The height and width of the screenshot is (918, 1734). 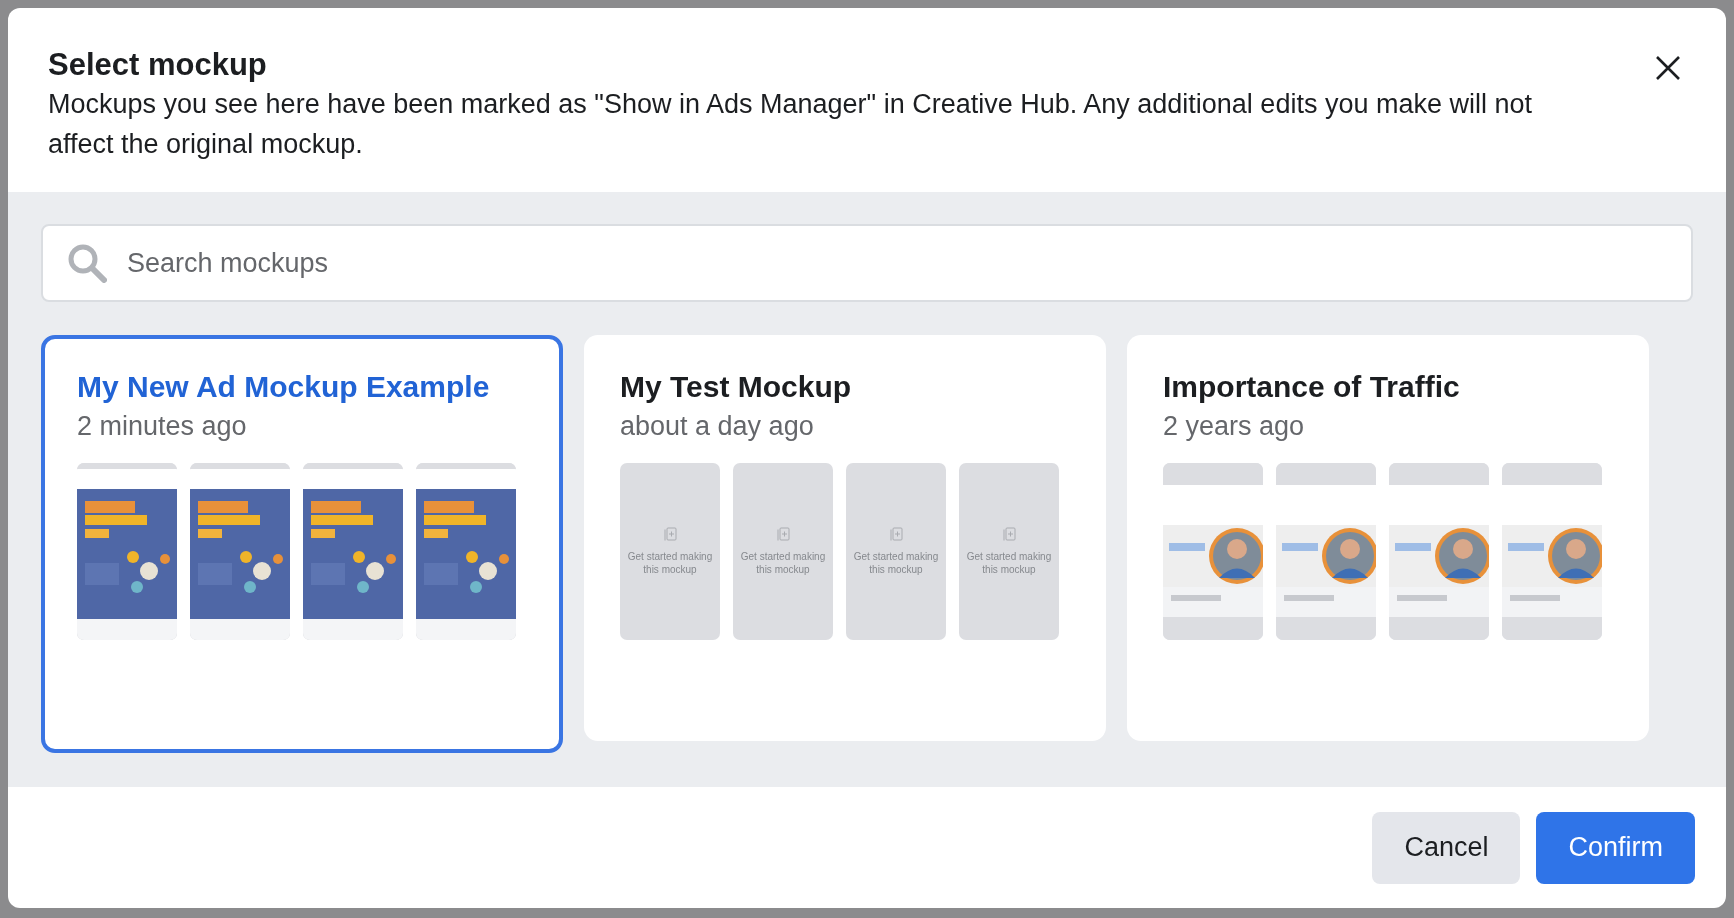 What do you see at coordinates (845, 538) in the screenshot?
I see `mockup-card: My Test Mockup about a day ago Get started making this mockup Get started making this mockup Get started making this mockup Get started making this mockup` at bounding box center [845, 538].